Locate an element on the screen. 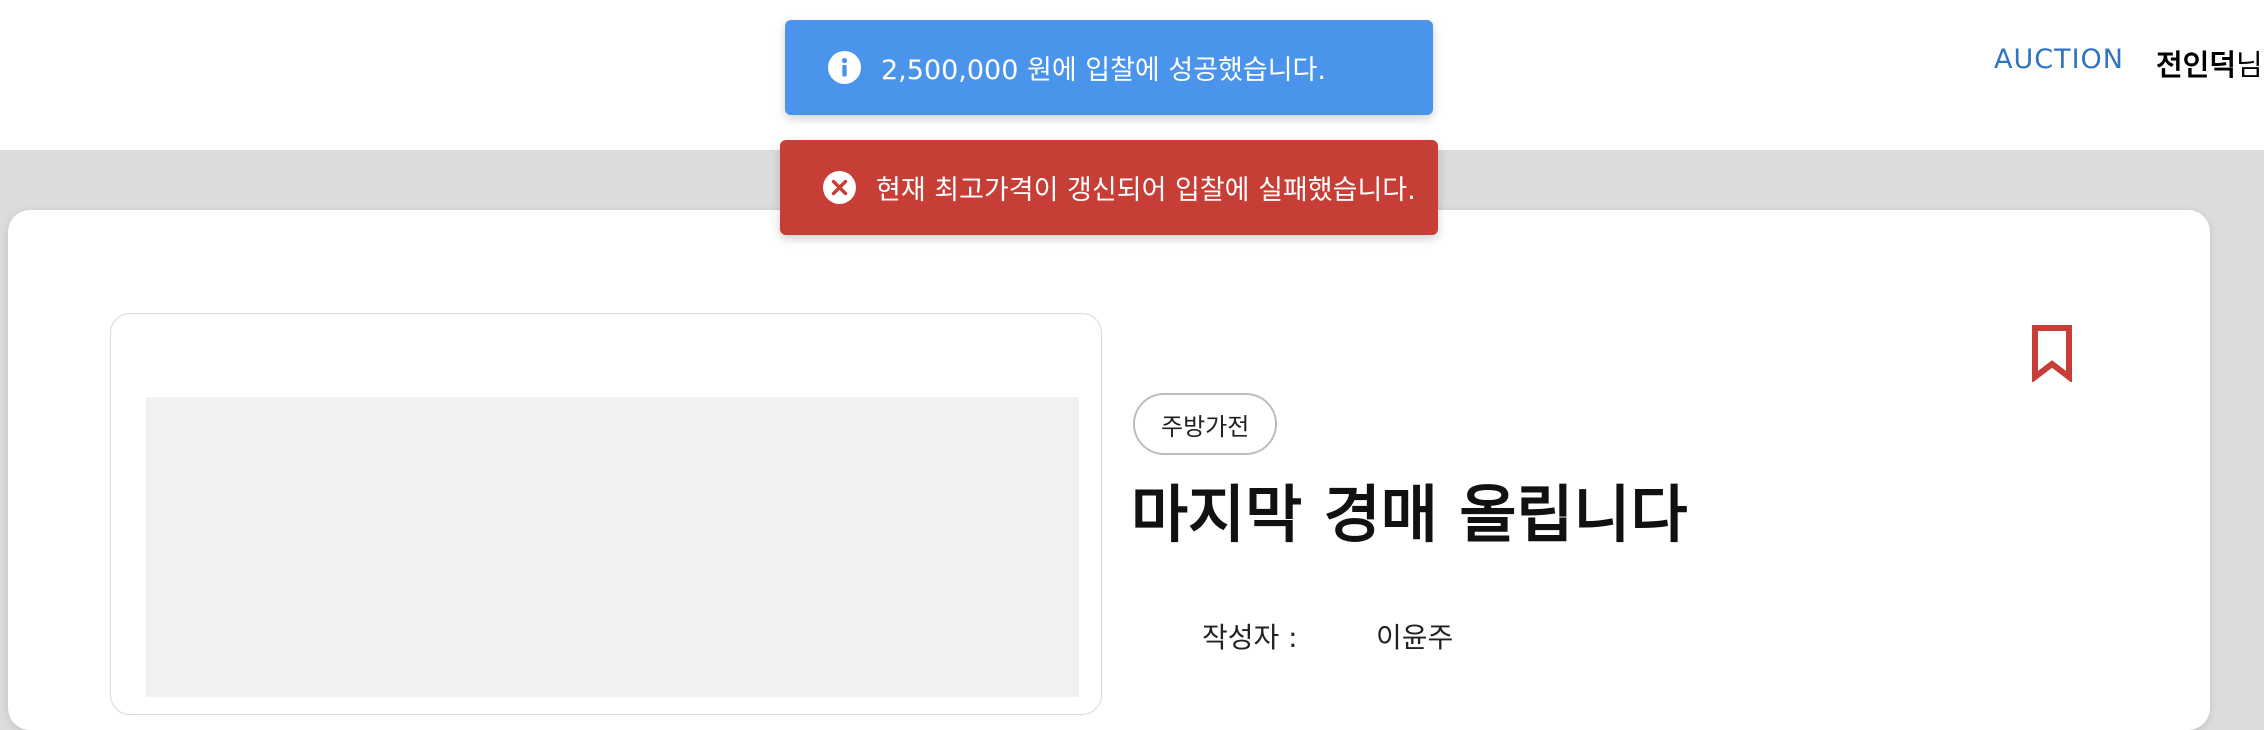 The width and height of the screenshot is (2264, 730). category-chip: 주방가전 is located at coordinates (1205, 424).